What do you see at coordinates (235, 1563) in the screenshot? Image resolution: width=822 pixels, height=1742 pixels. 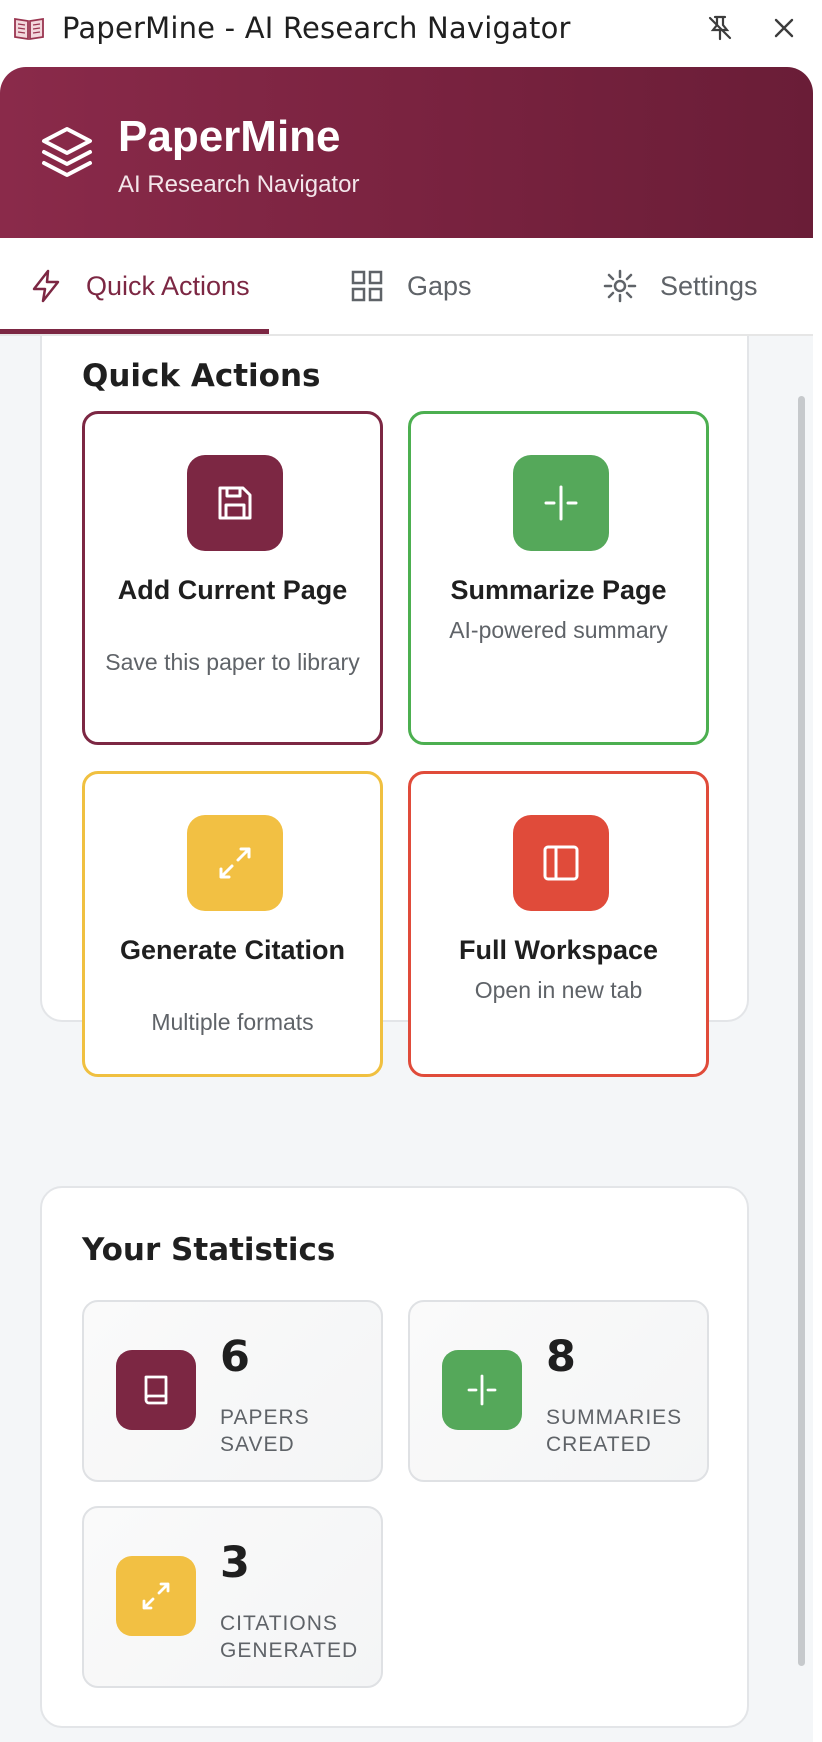 I see `stat-value: 3` at bounding box center [235, 1563].